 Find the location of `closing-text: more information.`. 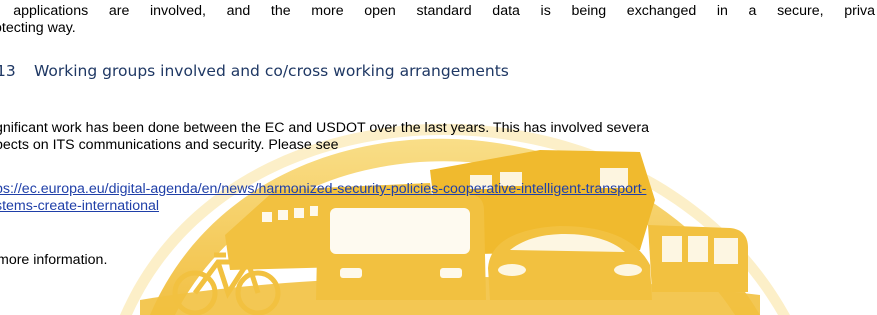

closing-text: more information. is located at coordinates (54, 260).